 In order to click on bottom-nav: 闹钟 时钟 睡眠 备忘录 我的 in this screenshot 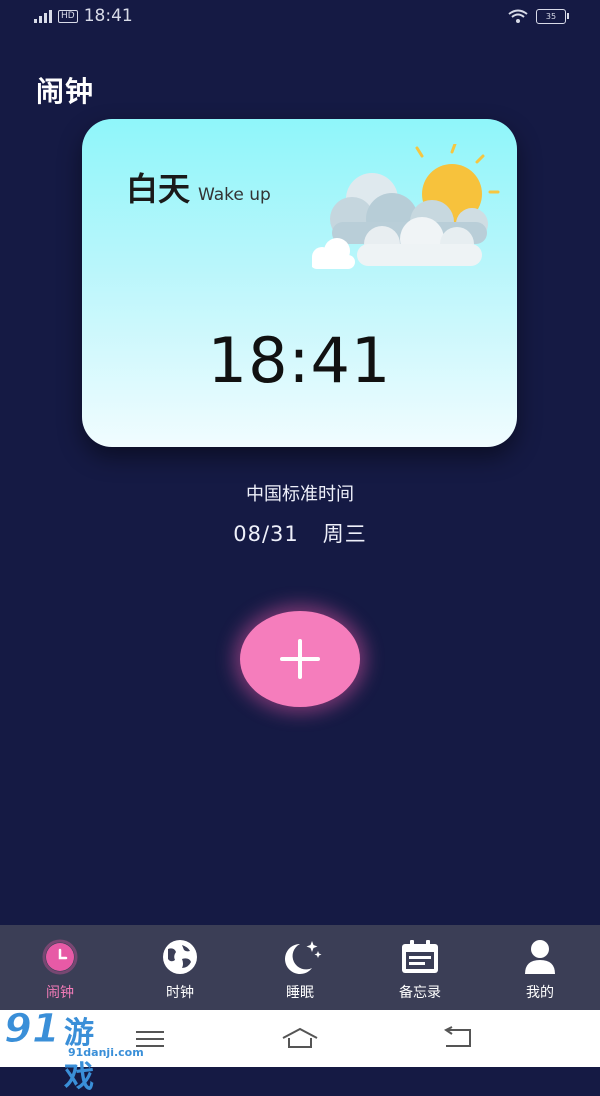, I will do `click(300, 967)`.